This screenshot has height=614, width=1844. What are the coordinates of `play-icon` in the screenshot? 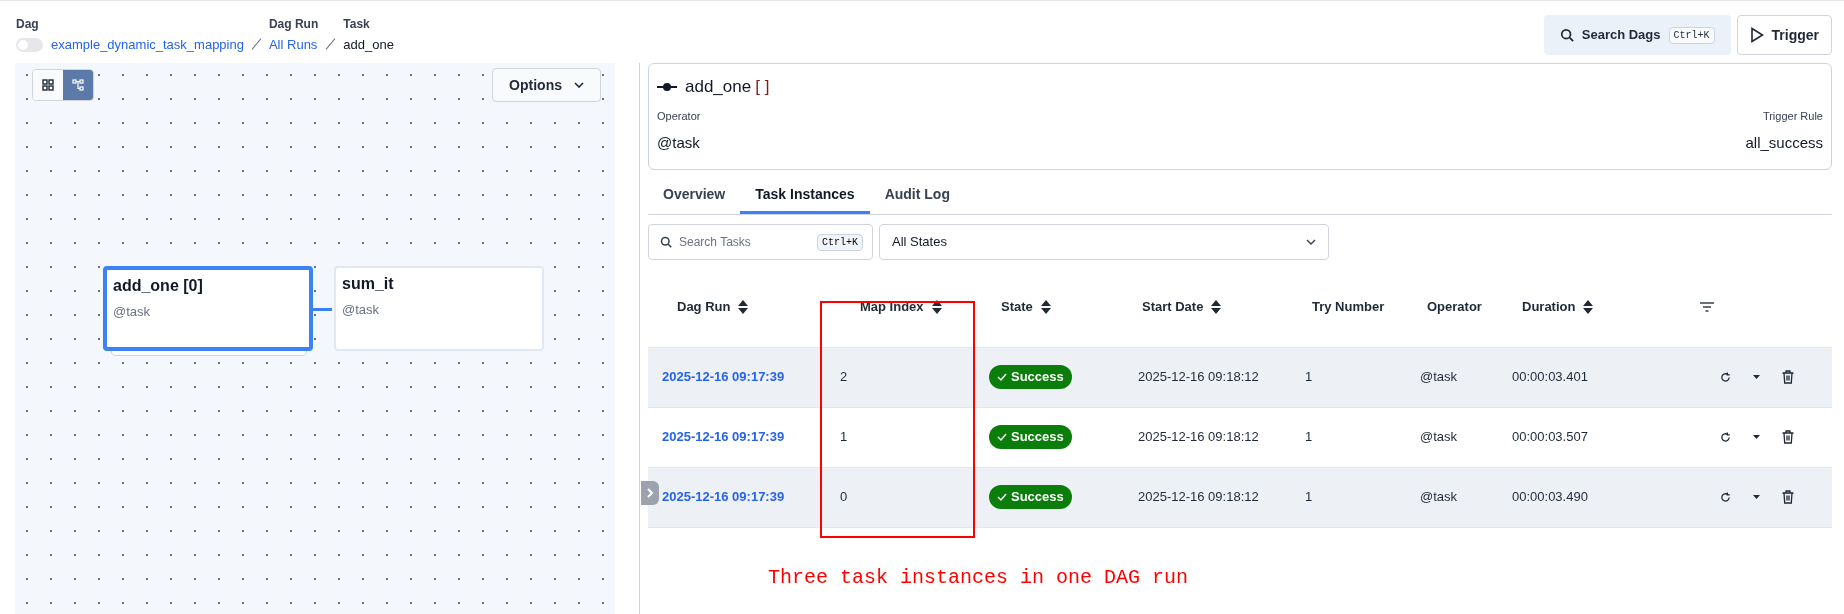 It's located at (1756, 35).